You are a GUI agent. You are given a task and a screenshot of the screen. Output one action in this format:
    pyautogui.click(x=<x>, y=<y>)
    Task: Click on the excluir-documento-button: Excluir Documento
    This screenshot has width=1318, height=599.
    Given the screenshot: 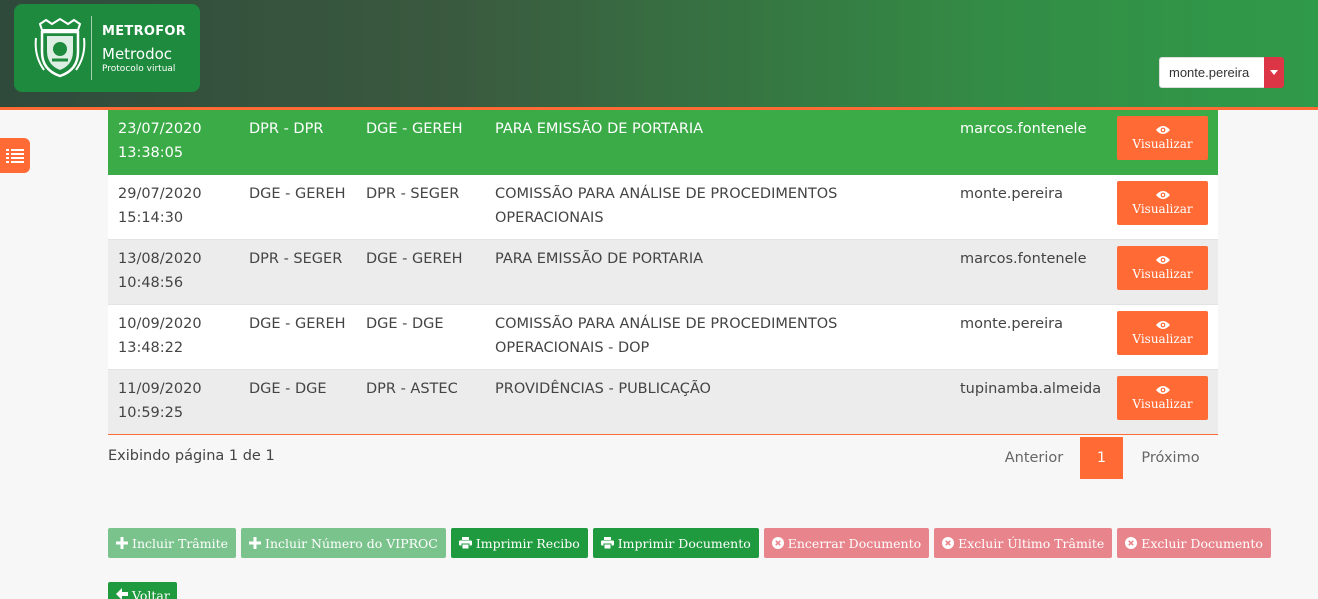 What is the action you would take?
    pyautogui.click(x=1194, y=543)
    